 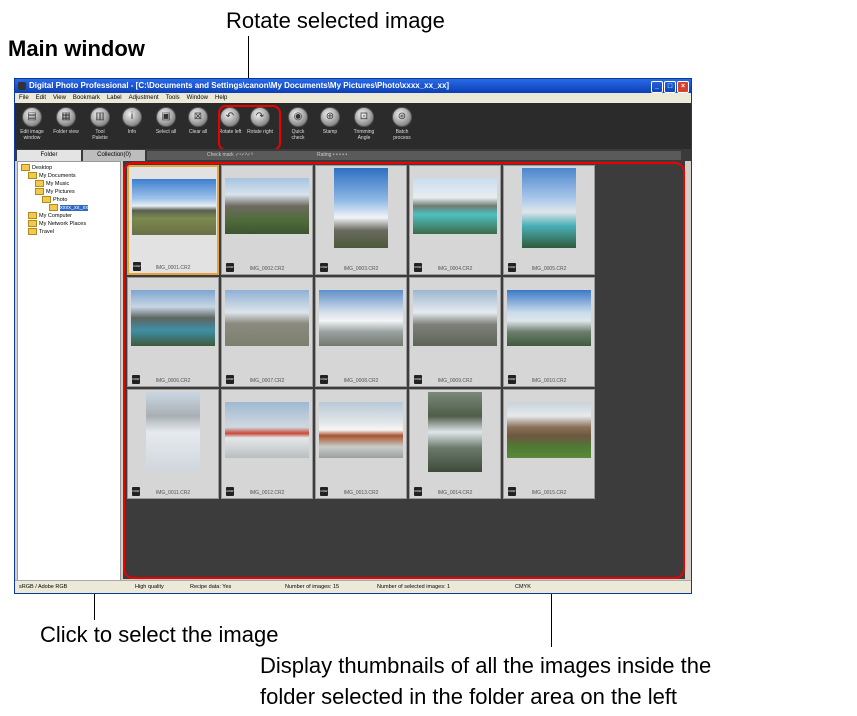 I want to click on quick-check-button: ◉ Quick check, so click(x=298, y=124).